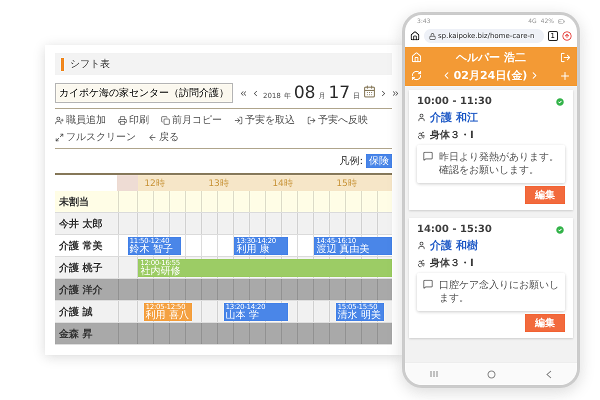  What do you see at coordinates (59, 120) in the screenshot?
I see `add-staff-icon` at bounding box center [59, 120].